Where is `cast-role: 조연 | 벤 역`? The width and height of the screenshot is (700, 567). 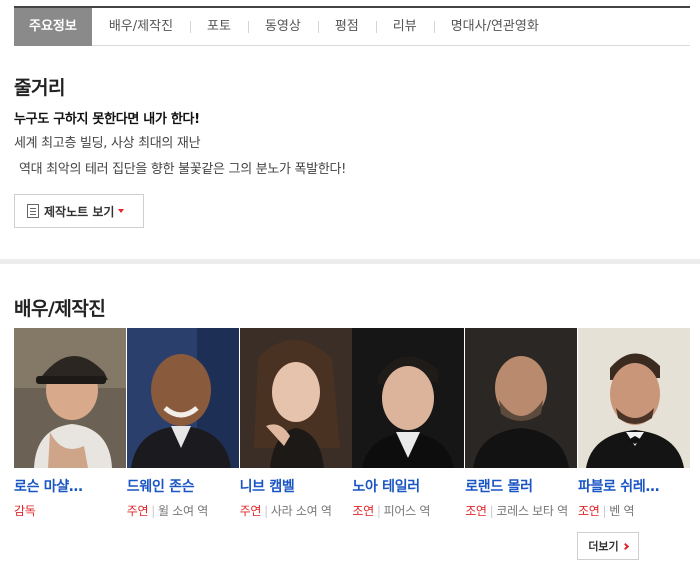 cast-role: 조연 | 벤 역 is located at coordinates (631, 511).